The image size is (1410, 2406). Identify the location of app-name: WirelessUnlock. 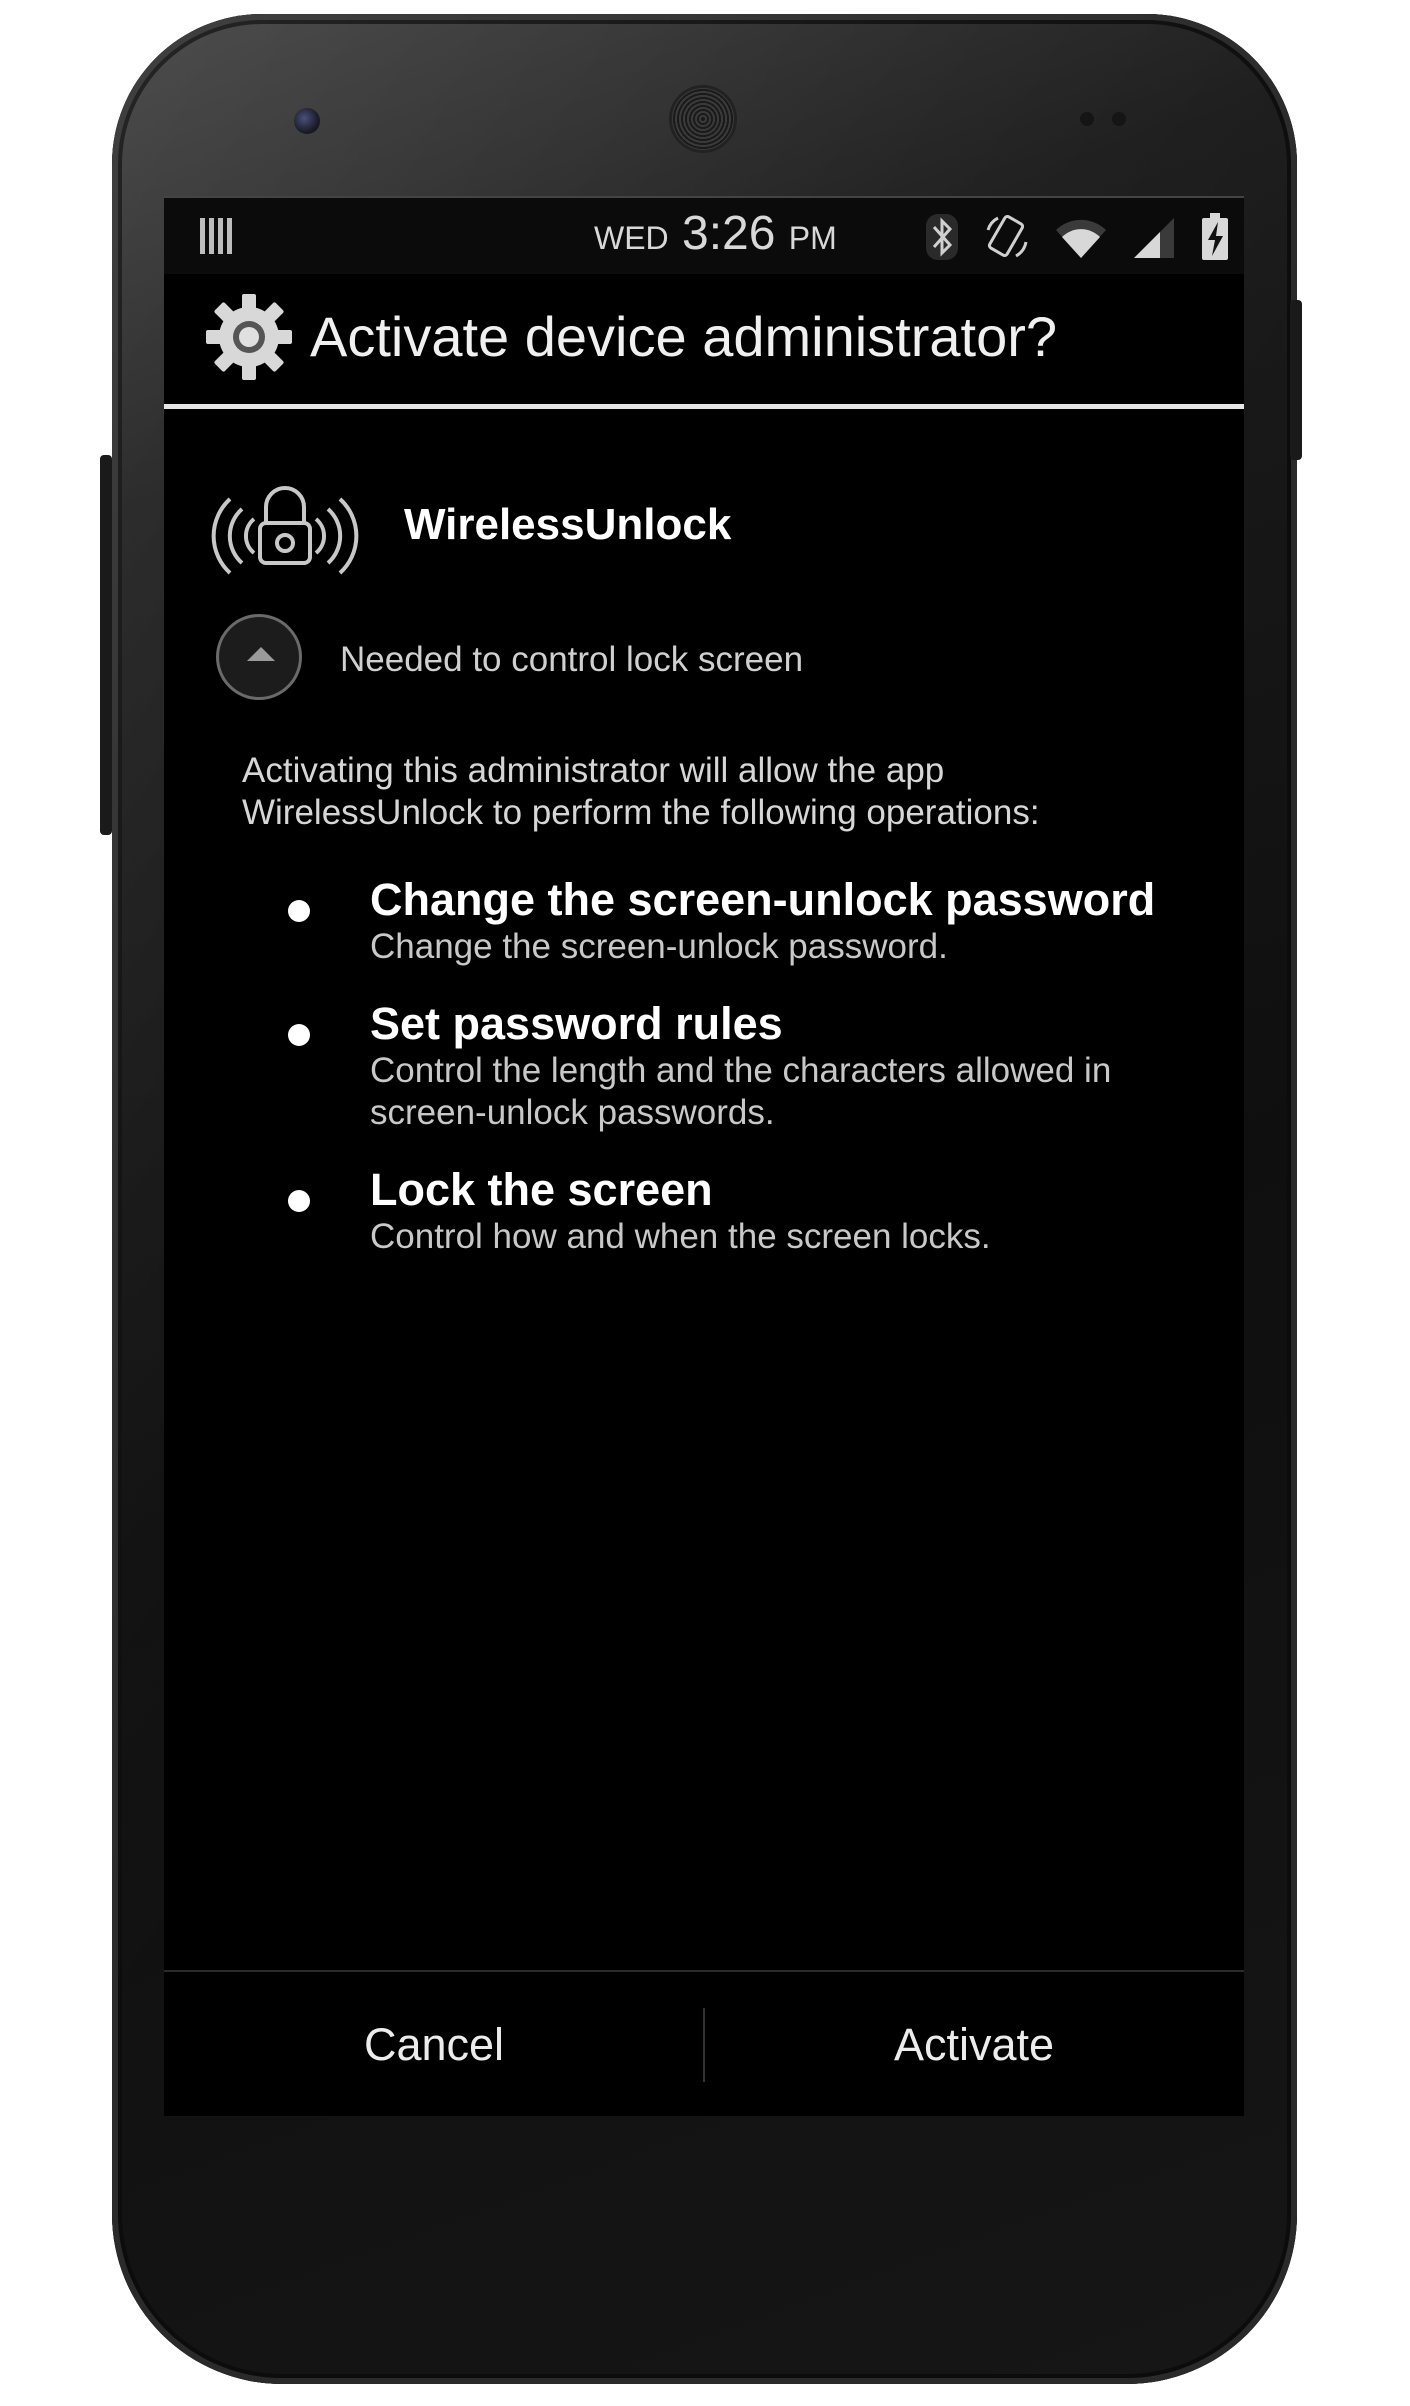
(568, 524).